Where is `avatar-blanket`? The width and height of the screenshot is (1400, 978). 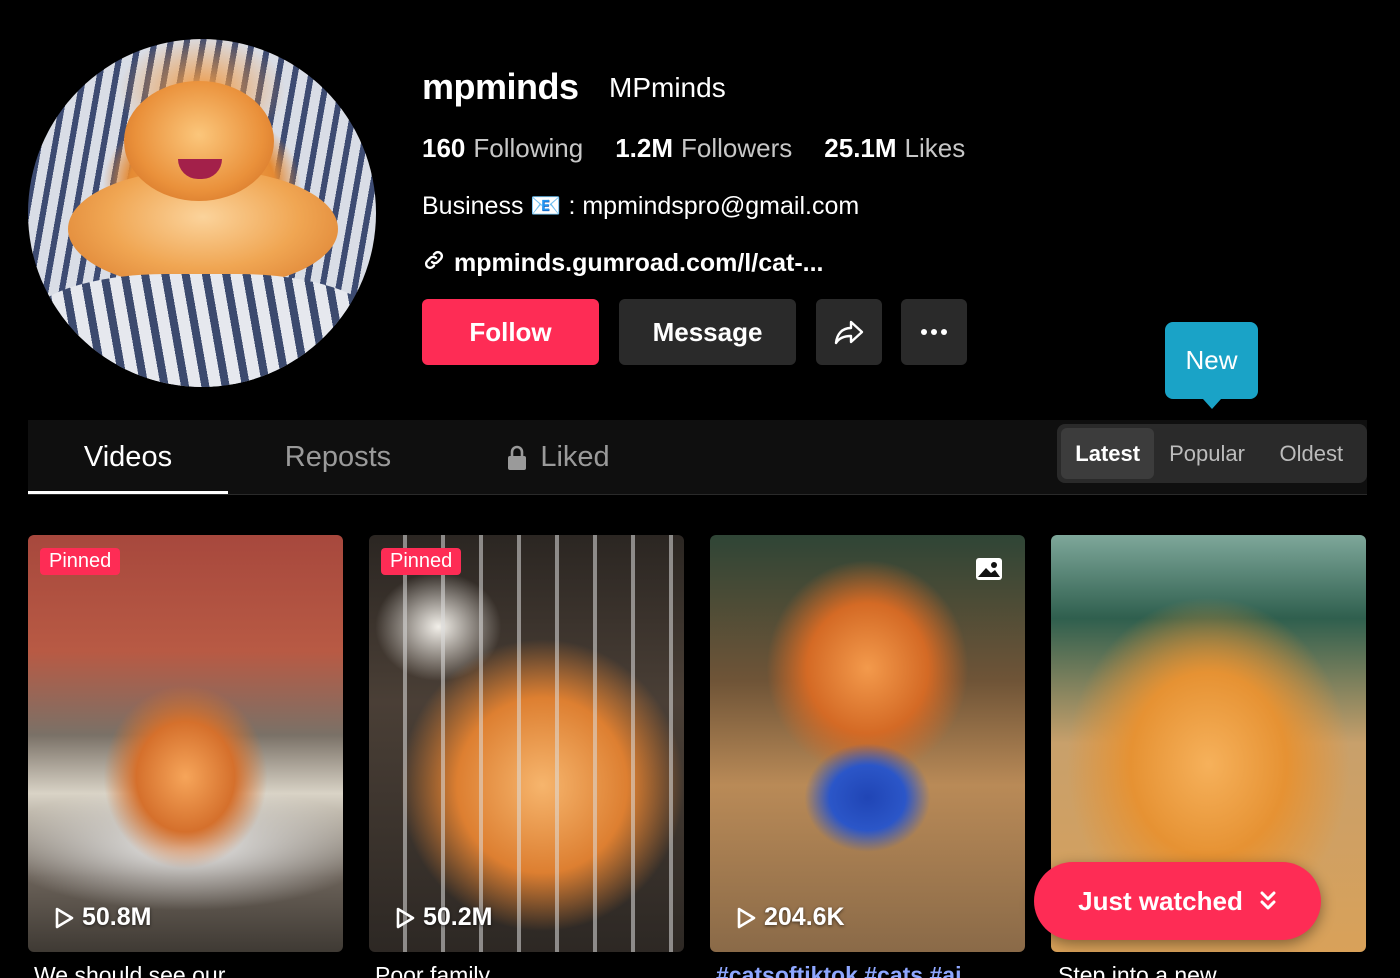
avatar-blanket is located at coordinates (202, 330).